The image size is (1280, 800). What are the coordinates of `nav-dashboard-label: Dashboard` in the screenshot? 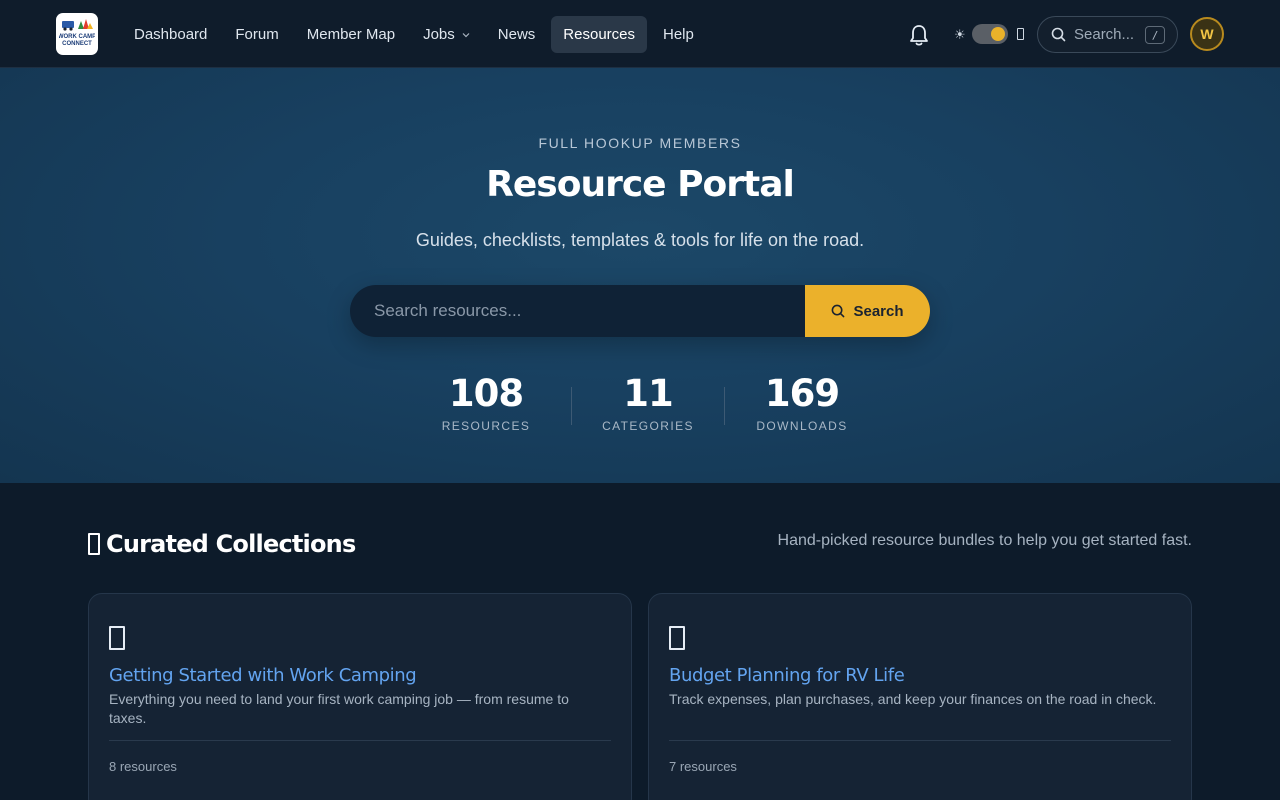 It's located at (171, 34).